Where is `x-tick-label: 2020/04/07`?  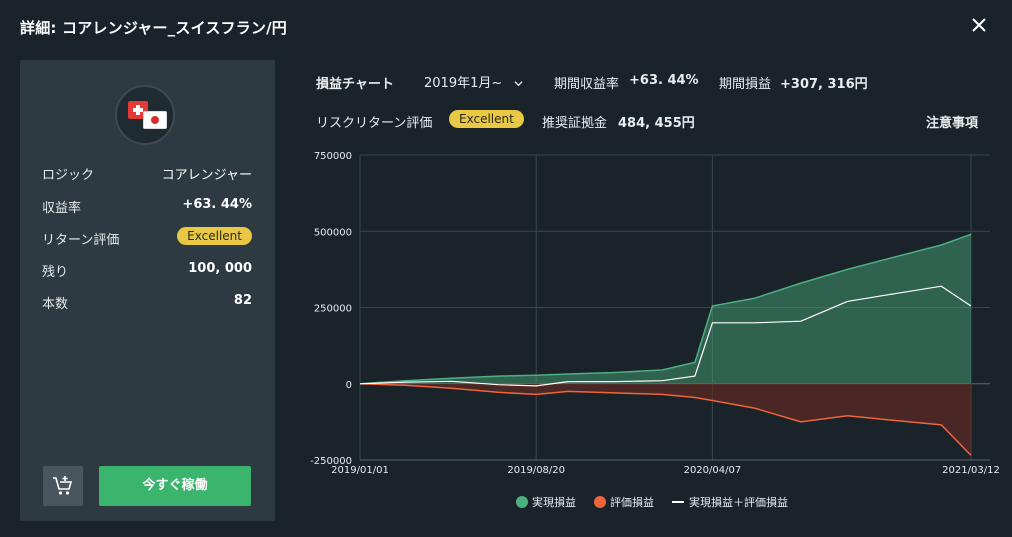 x-tick-label: 2020/04/07 is located at coordinates (713, 470).